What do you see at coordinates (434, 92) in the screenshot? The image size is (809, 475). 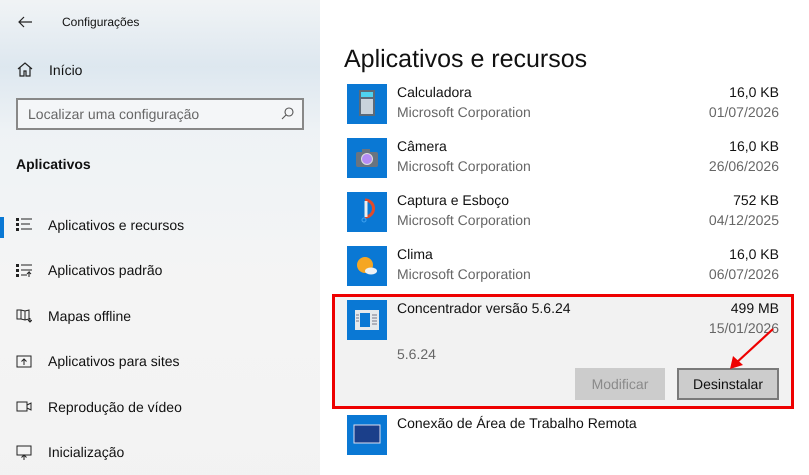 I see `app-name: Calculadora` at bounding box center [434, 92].